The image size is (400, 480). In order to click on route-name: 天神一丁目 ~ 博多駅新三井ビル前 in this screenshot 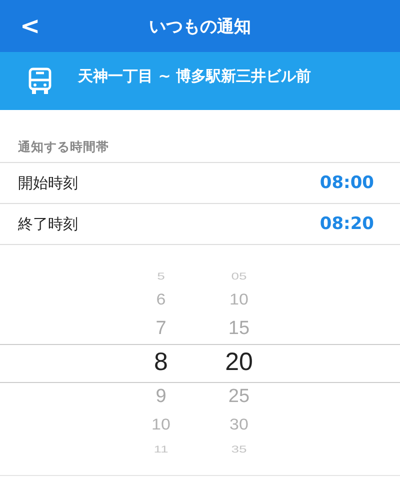, I will do `click(195, 76)`.